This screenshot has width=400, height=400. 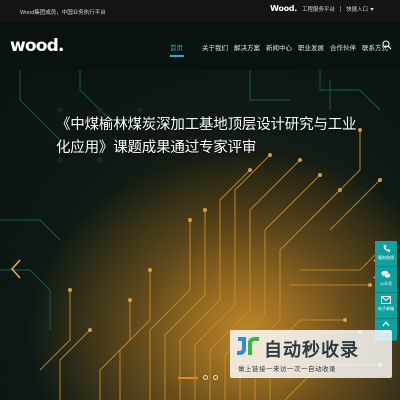 I want to click on nav-item-solutions: 解决方案, so click(x=250, y=47).